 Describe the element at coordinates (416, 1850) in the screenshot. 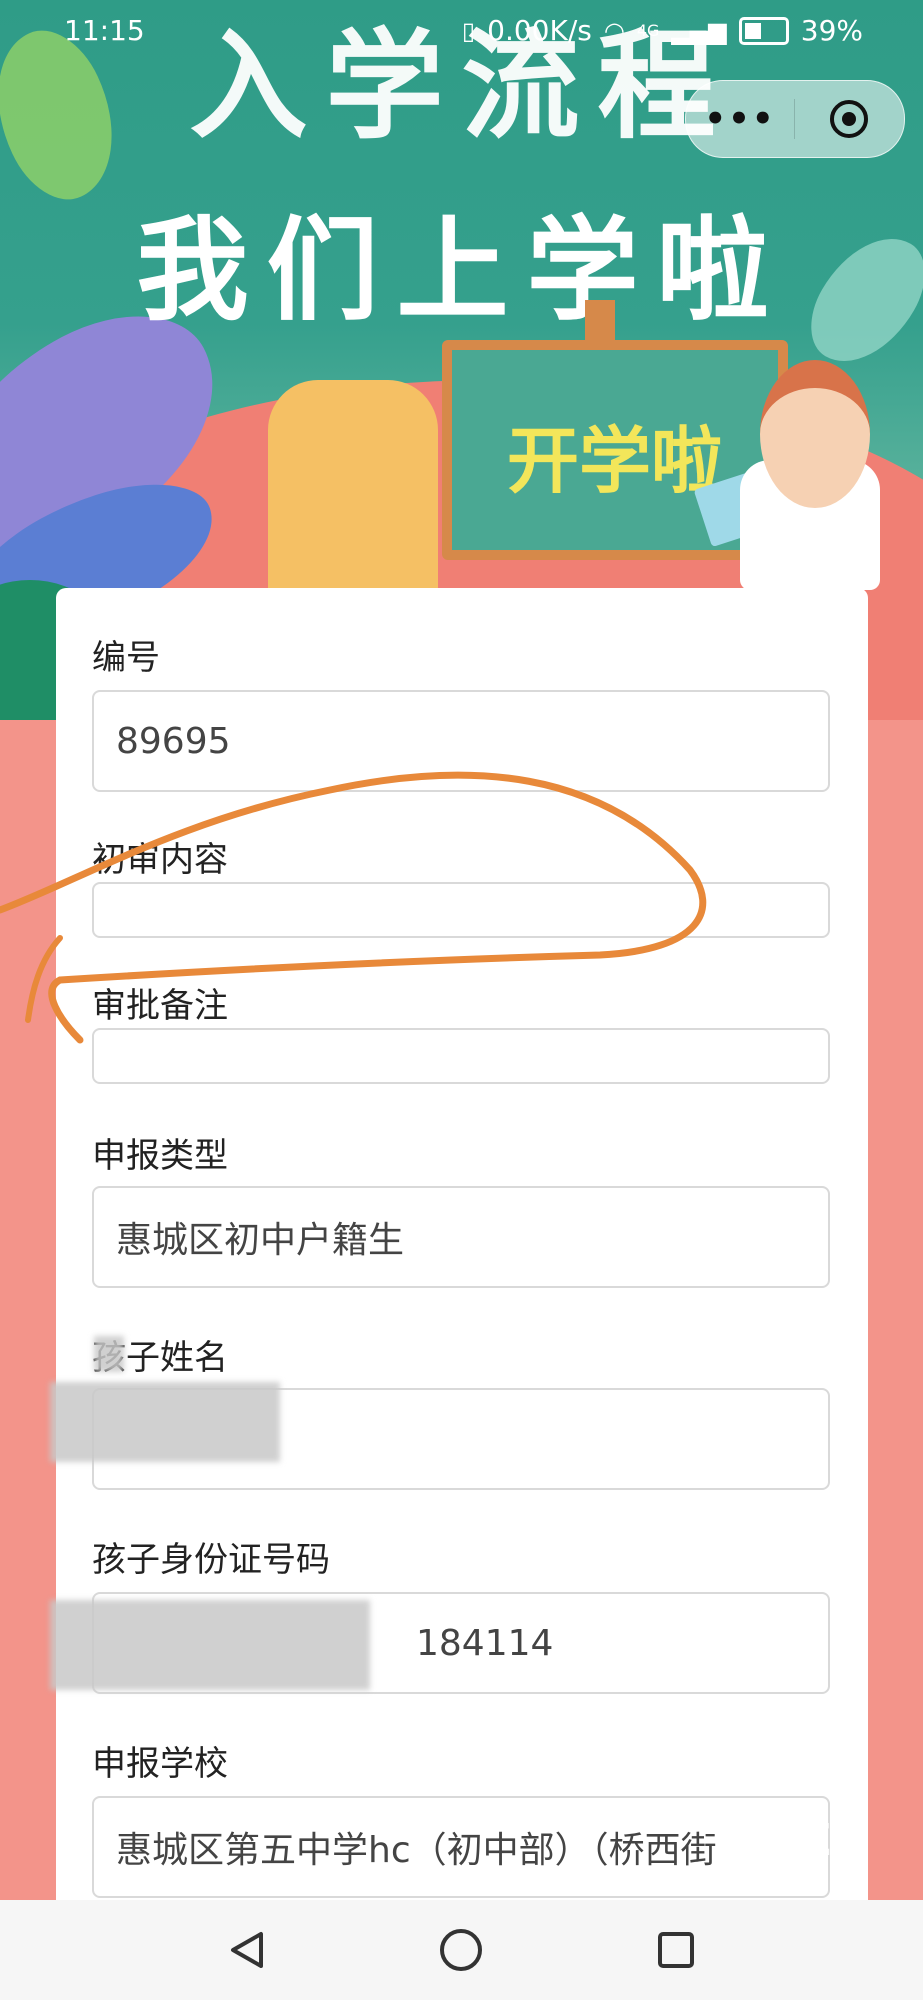

I see `field-school-value: 惠城区第五中学hc（初中部）（桥西街` at that location.